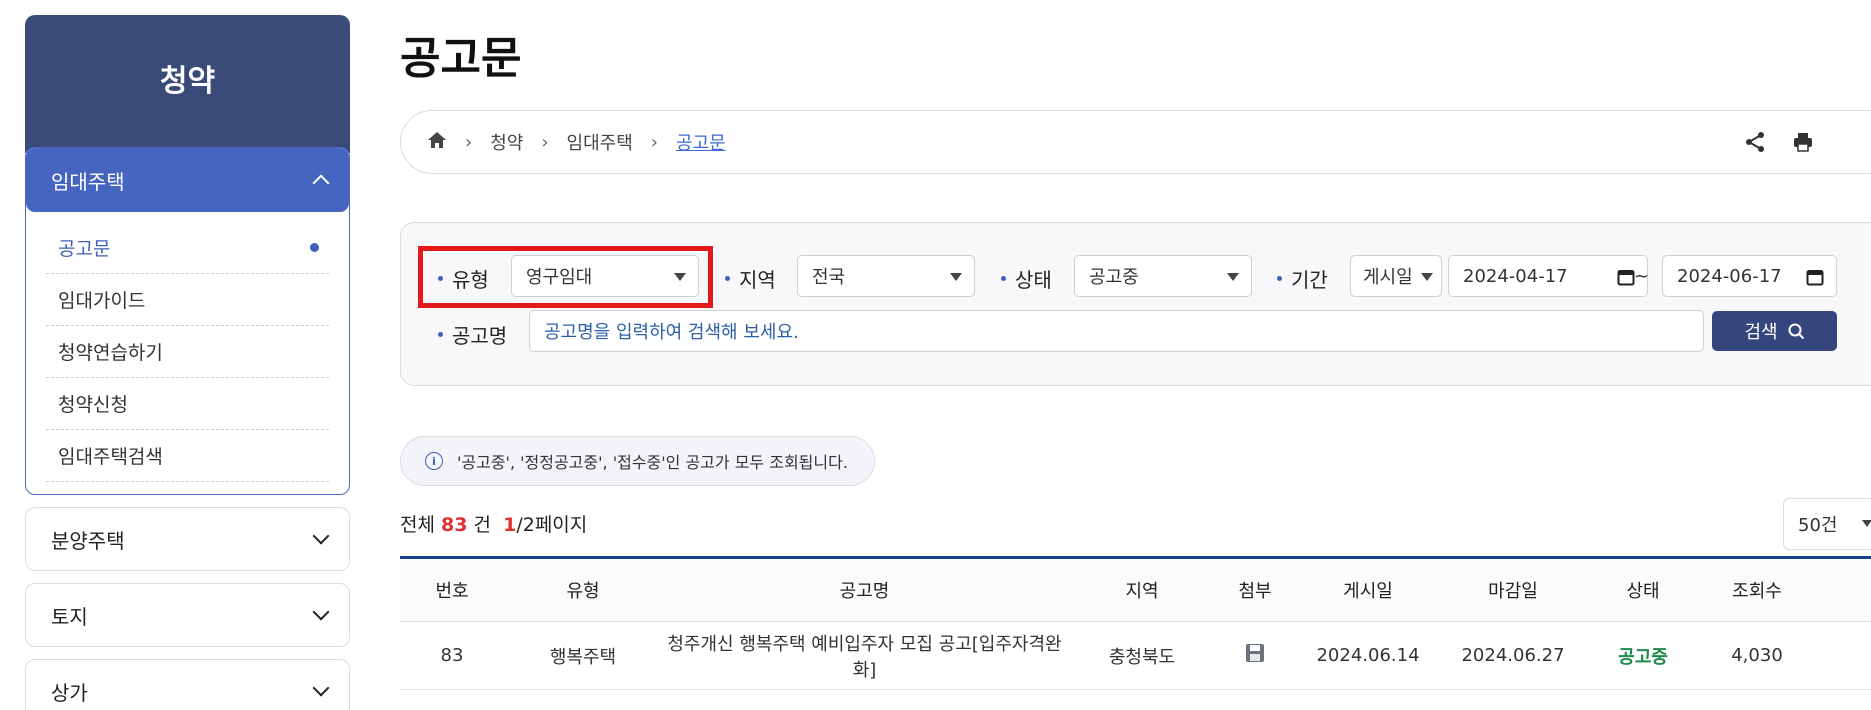  I want to click on notice-name-input: 공고명을 입력하여 검색해 보세요., so click(1116, 331).